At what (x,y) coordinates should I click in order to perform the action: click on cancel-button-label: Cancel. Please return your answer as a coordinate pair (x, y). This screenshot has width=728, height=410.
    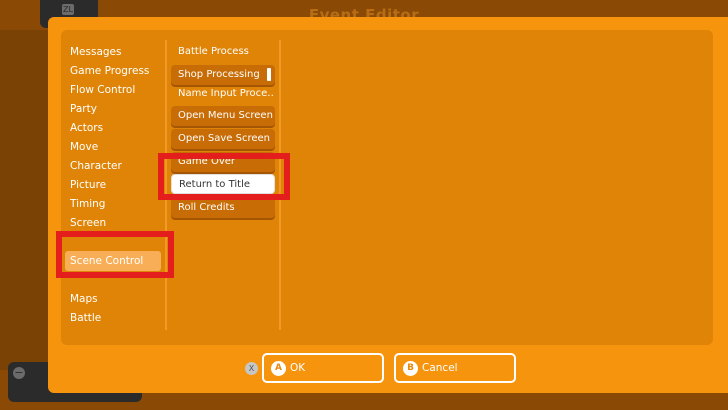
    Looking at the image, I should click on (440, 368).